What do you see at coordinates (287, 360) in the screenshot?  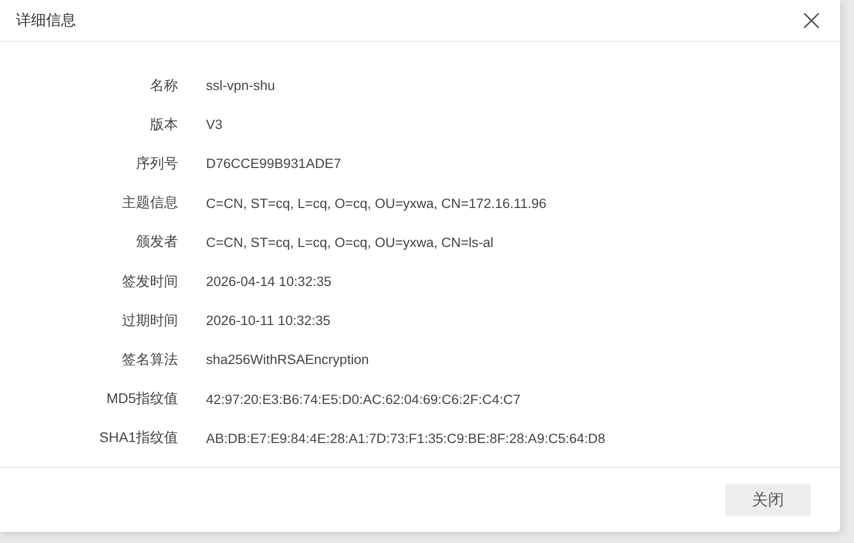 I see `field-value: sha256WithRSAEncryption` at bounding box center [287, 360].